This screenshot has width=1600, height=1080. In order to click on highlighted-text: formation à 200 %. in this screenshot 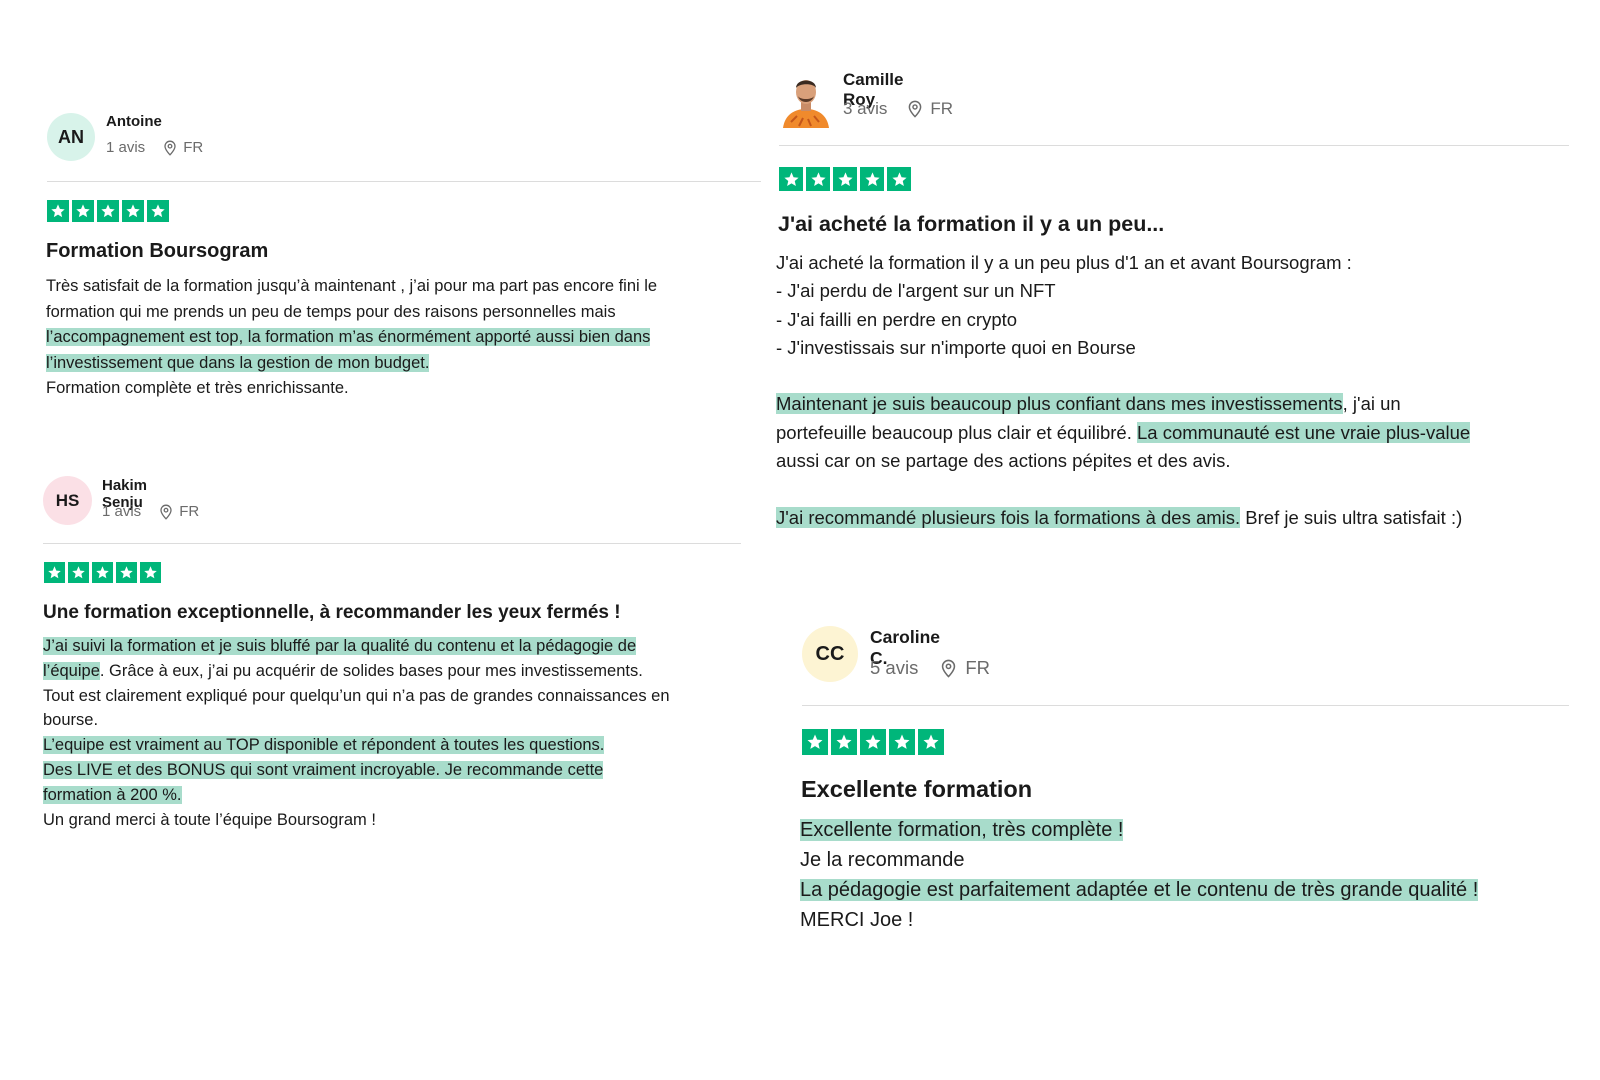, I will do `click(112, 794)`.